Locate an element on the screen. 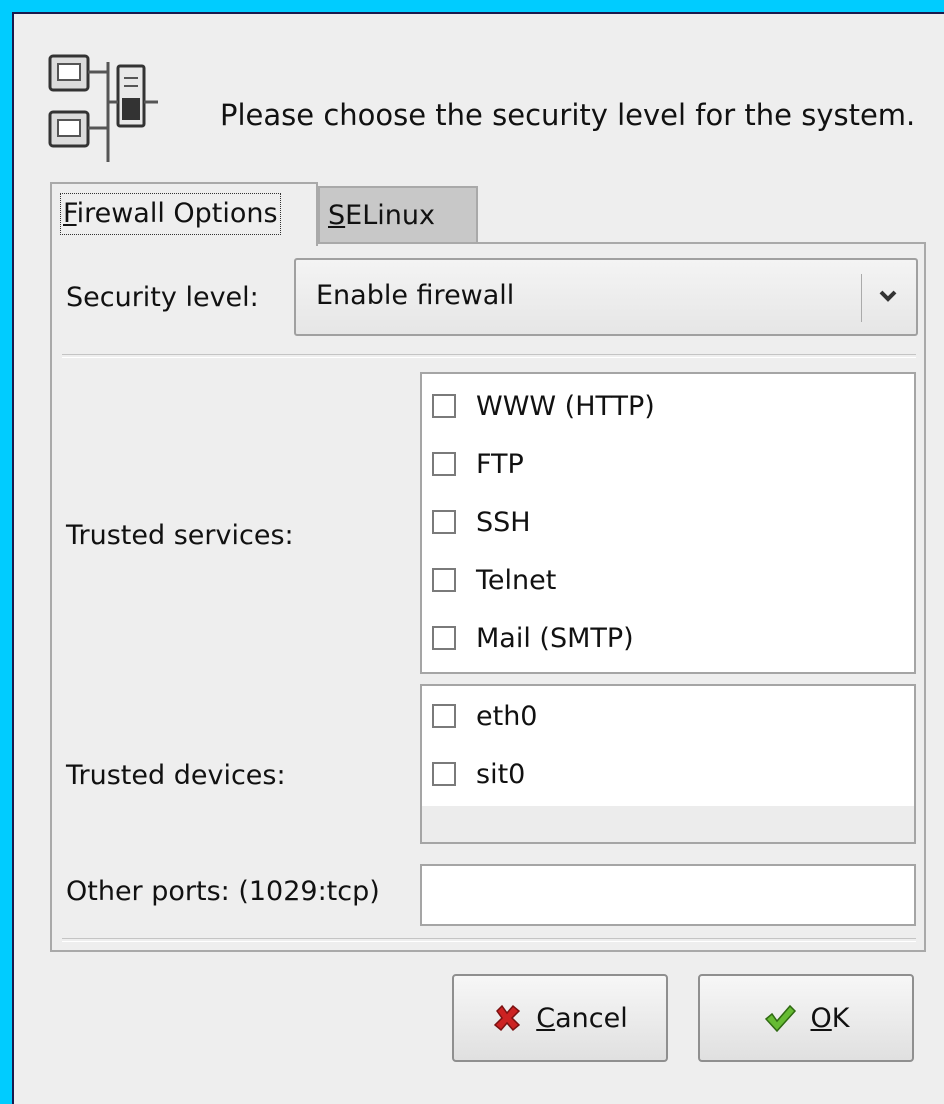  ftp-checkbox is located at coordinates (444, 464).